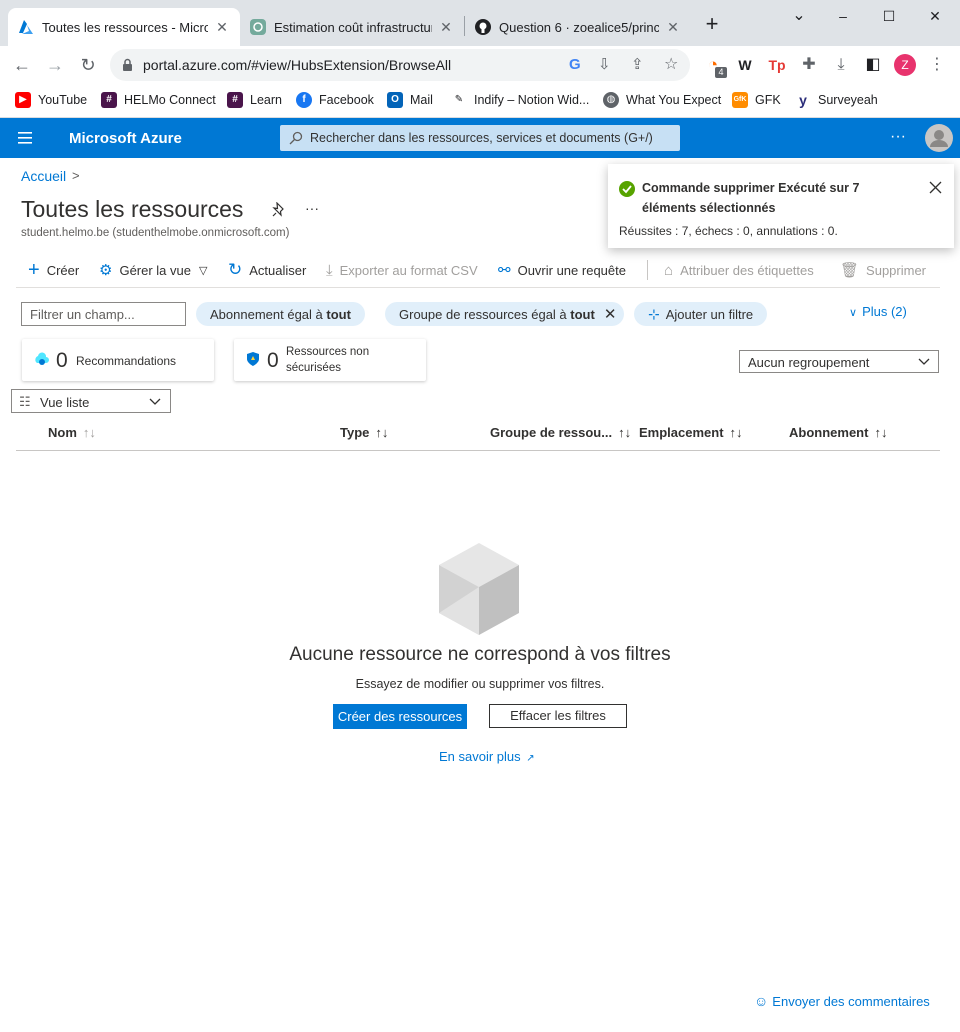 This screenshot has width=960, height=1032. What do you see at coordinates (335, 100) in the screenshot?
I see `bookmark-facebook: f Facebook` at bounding box center [335, 100].